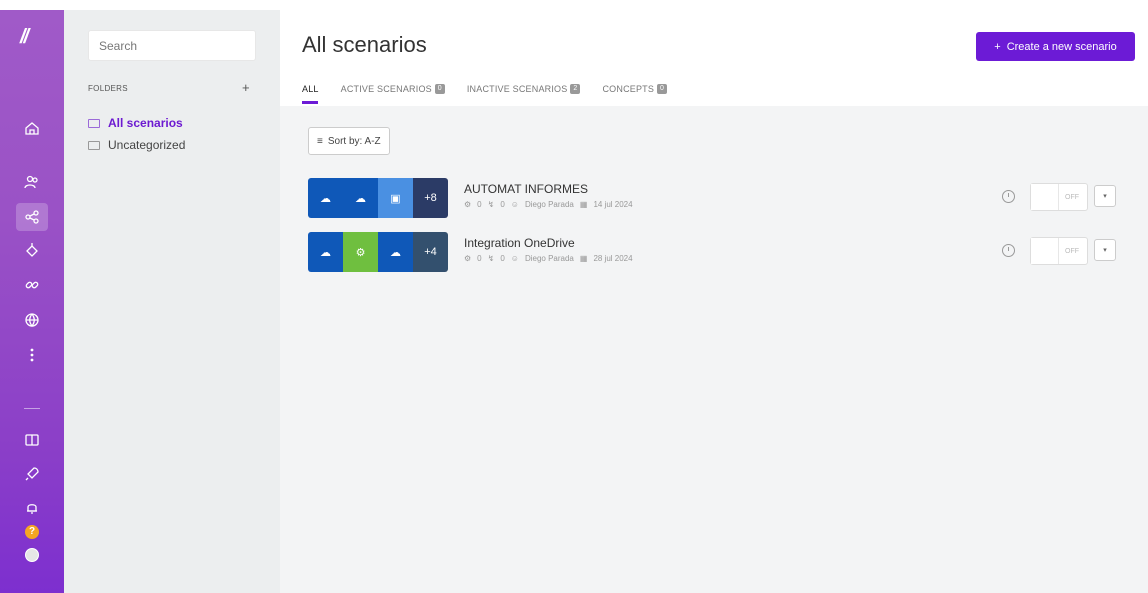  I want to click on rocket-icon, so click(32, 474).